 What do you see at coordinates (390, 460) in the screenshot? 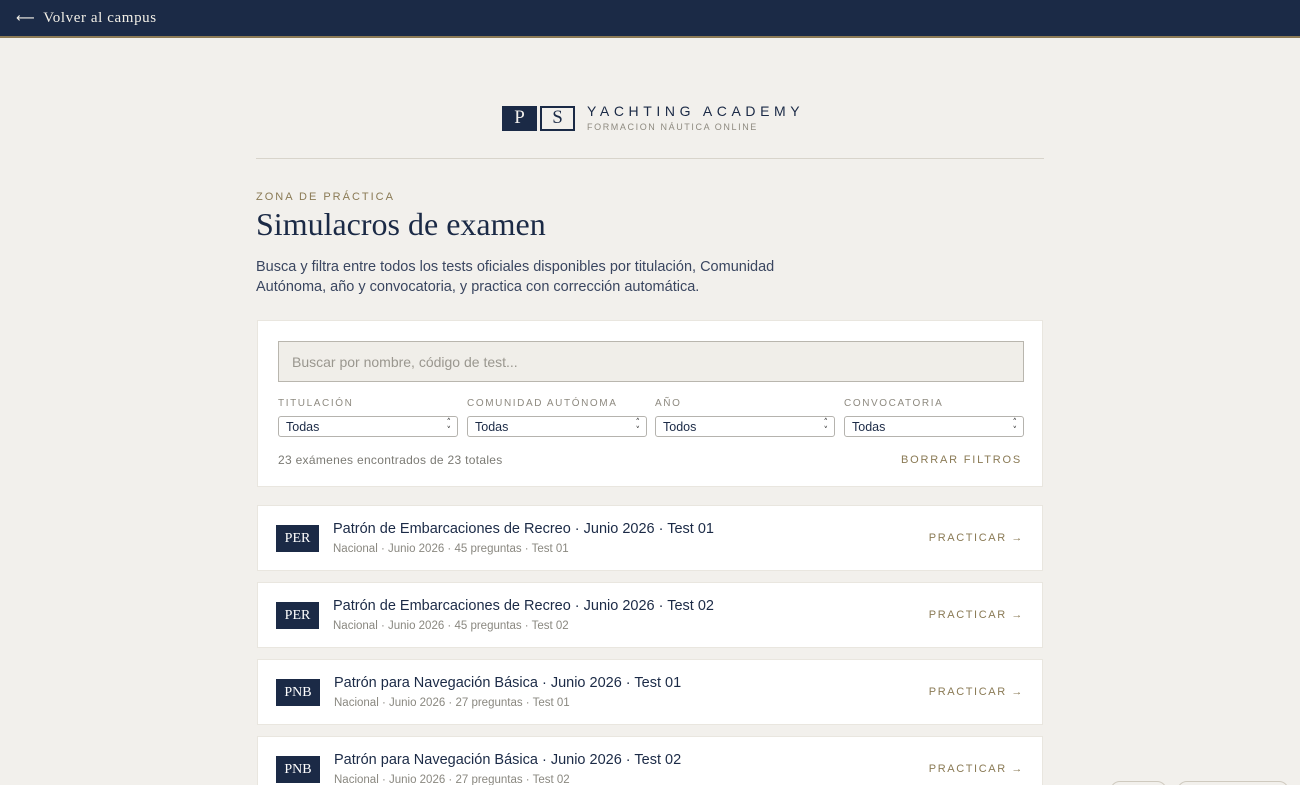
I see `result-count: 23 exámenes encontrados de 23 totales` at bounding box center [390, 460].